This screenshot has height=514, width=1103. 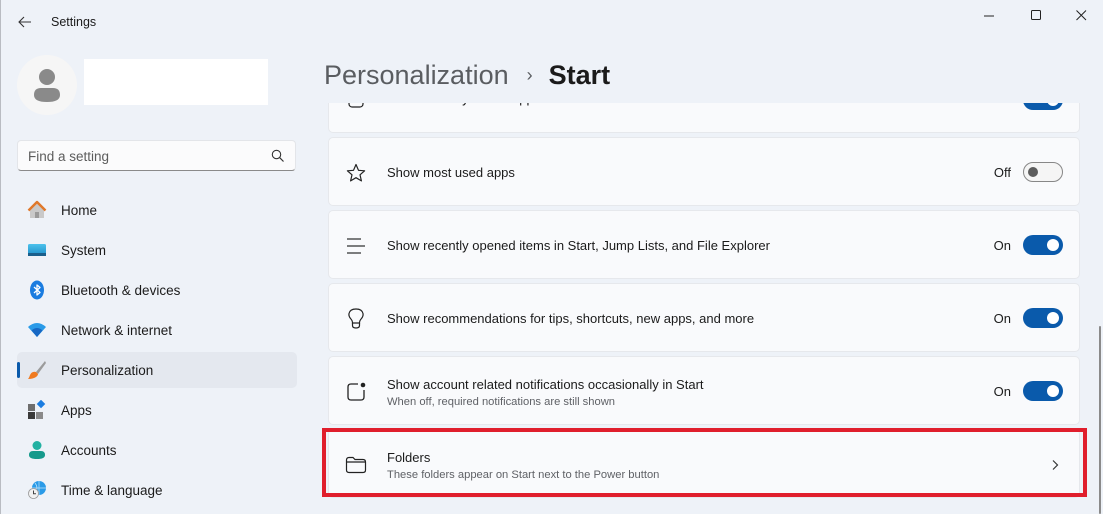 I want to click on back-arrow-icon, so click(x=24, y=22).